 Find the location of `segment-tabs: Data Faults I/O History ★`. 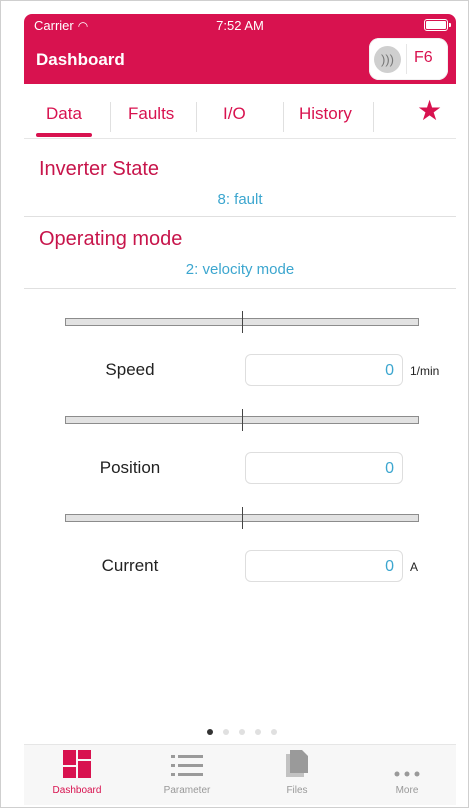

segment-tabs: Data Faults I/O History ★ is located at coordinates (240, 111).